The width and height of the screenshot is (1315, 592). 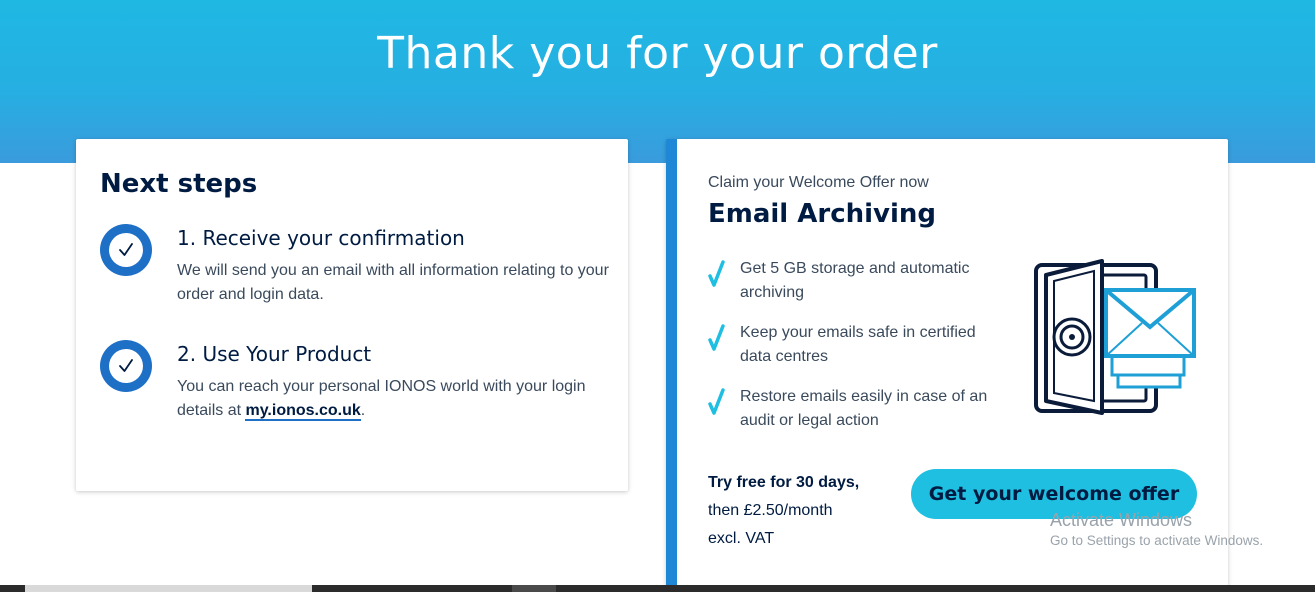 I want to click on step-text-after: ., so click(x=363, y=410).